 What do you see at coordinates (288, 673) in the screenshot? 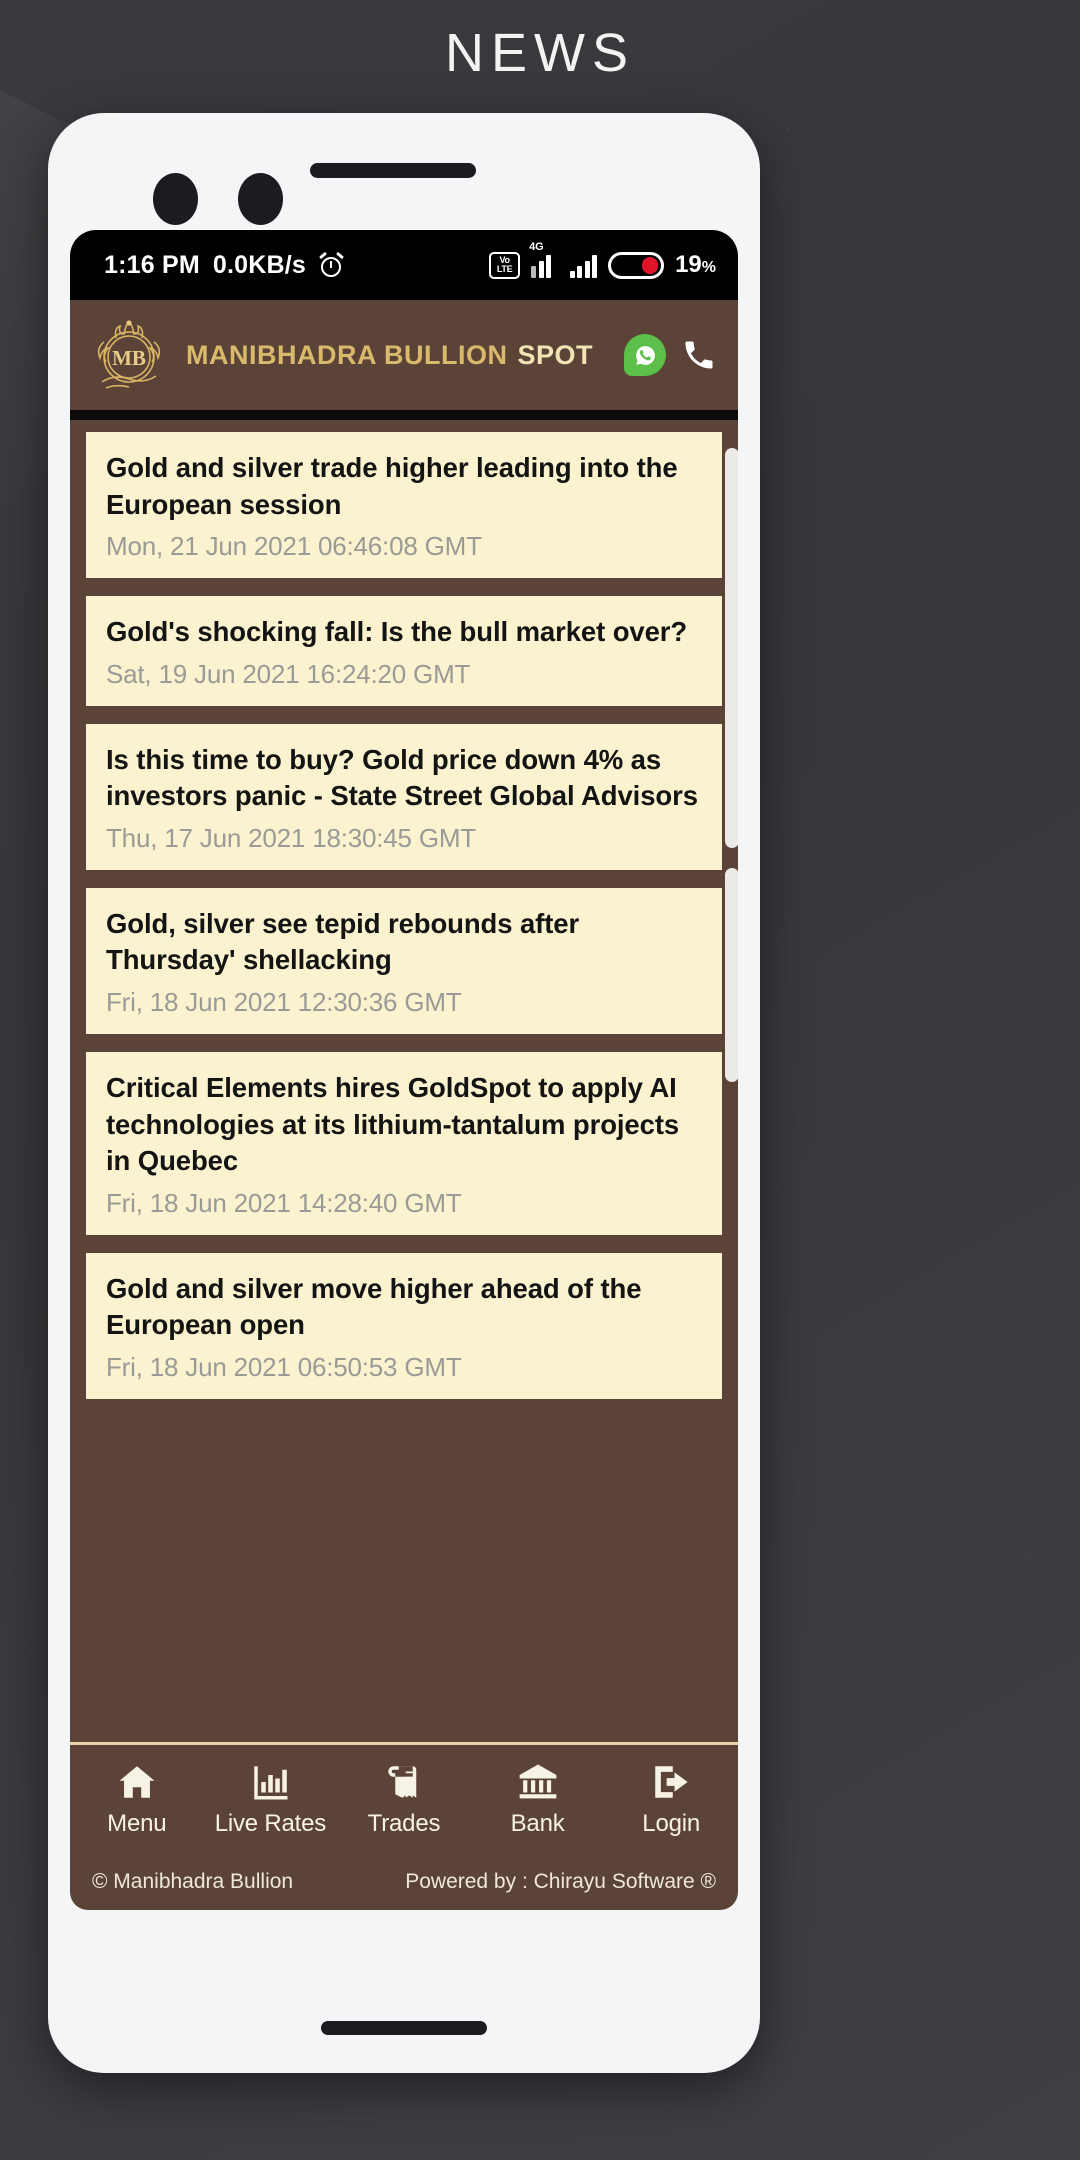
I see `news-date: Sat, 19 Jun 2021 16:24:20 GMT` at bounding box center [288, 673].